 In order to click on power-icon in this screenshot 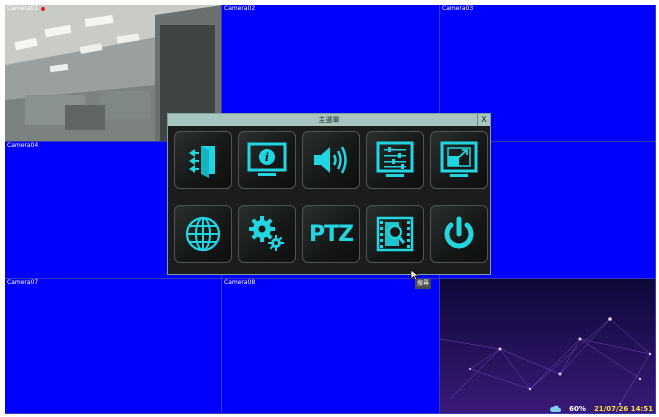, I will do `click(459, 232)`.